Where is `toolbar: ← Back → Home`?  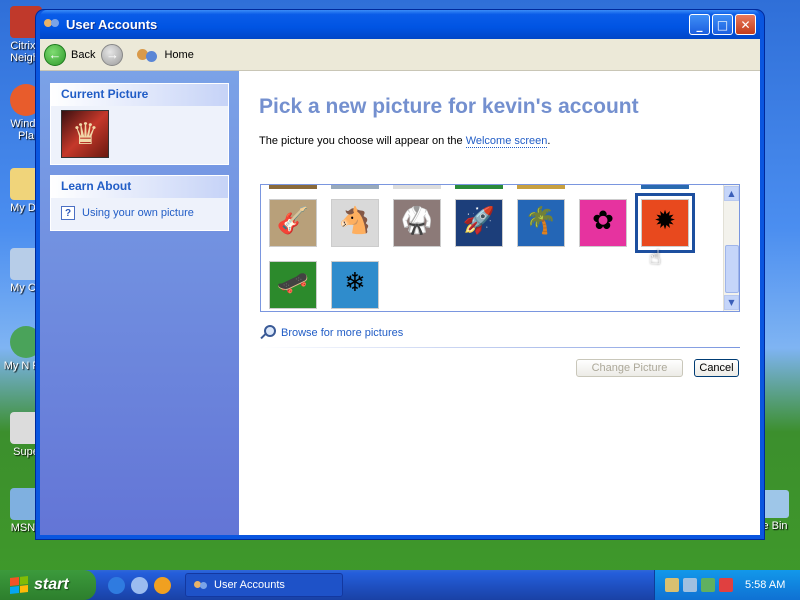
toolbar: ← Back → Home is located at coordinates (400, 55).